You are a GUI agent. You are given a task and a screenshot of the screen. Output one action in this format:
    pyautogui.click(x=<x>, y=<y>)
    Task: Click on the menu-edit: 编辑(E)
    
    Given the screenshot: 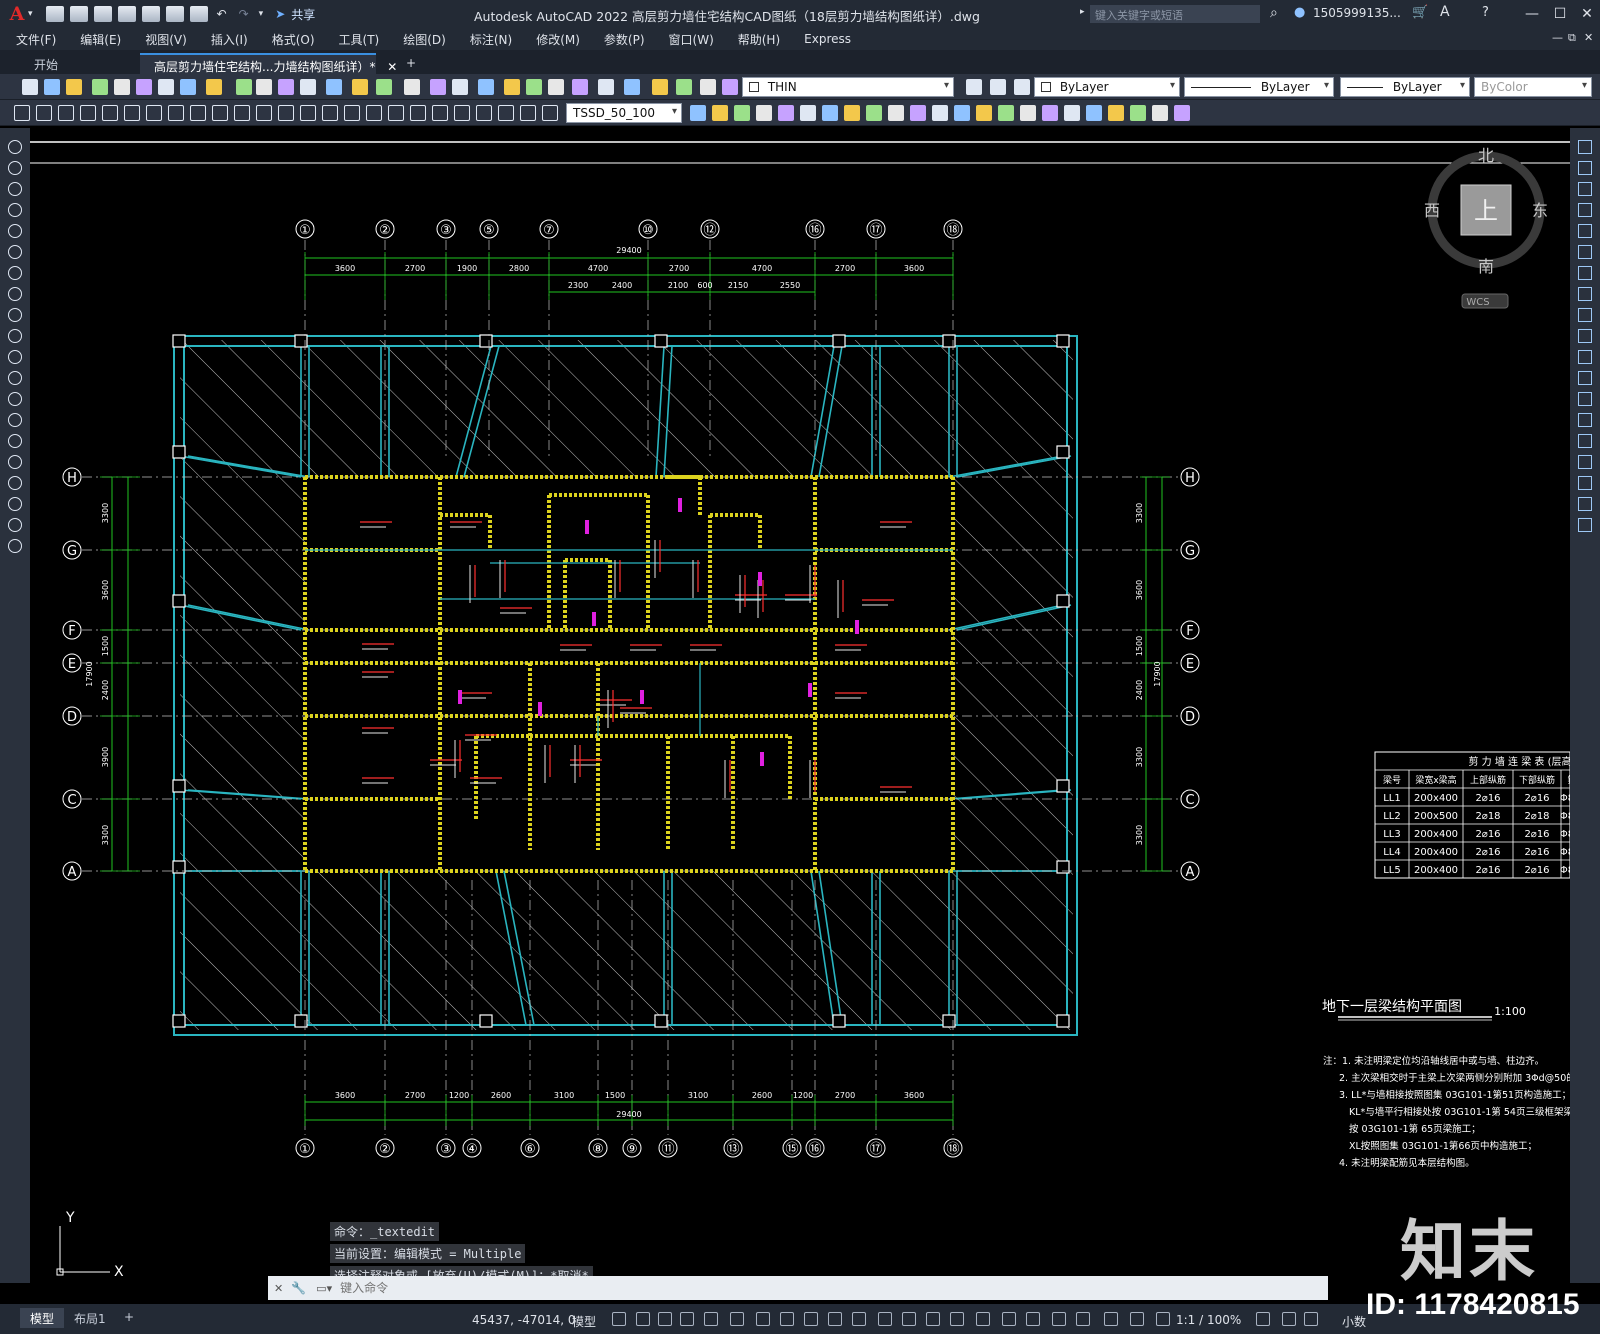 What is the action you would take?
    pyautogui.click(x=100, y=39)
    